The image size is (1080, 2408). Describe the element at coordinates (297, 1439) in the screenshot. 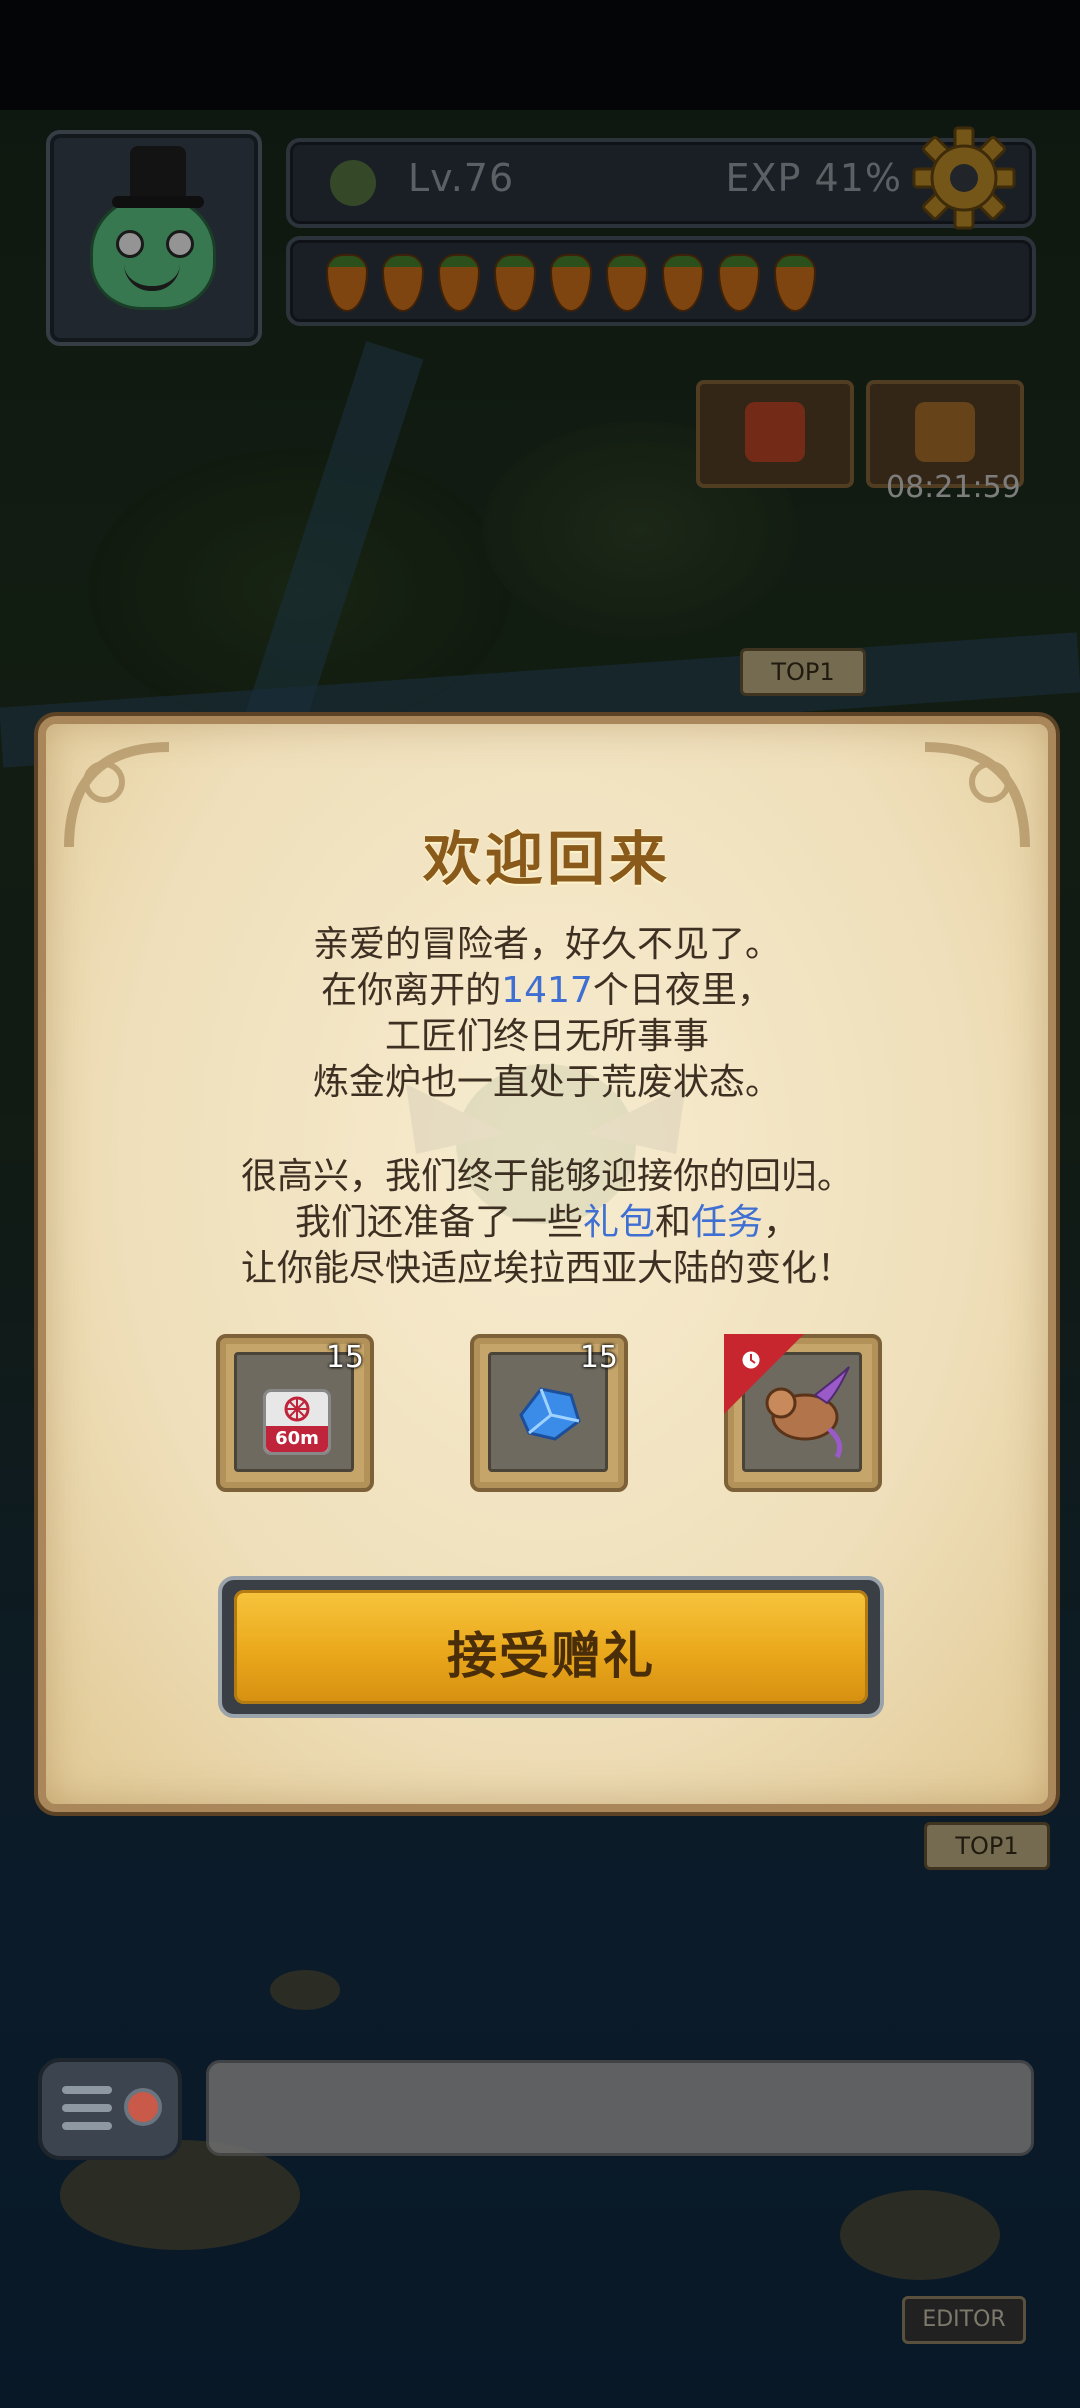

I see `speedup-label: 60m` at that location.